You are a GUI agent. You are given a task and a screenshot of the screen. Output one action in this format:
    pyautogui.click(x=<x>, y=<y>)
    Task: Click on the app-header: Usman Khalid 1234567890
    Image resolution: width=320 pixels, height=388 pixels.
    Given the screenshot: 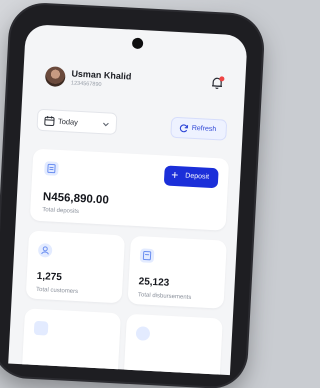 What is the action you would take?
    pyautogui.click(x=134, y=85)
    